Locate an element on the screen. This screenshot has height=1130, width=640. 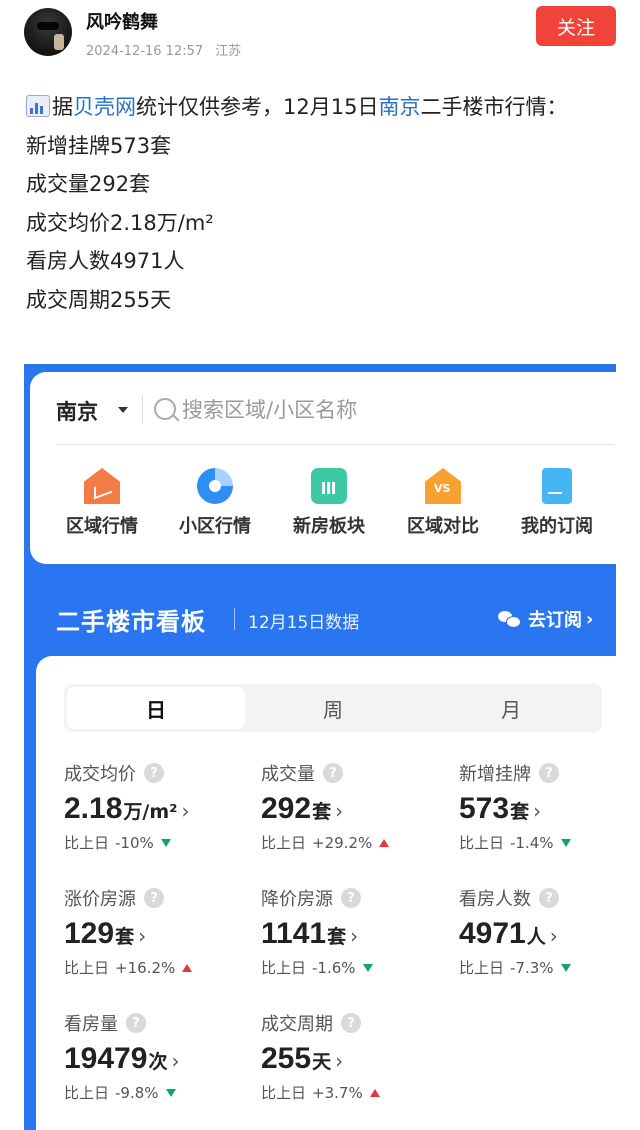
nav-label: 小区行情 is located at coordinates (215, 526).